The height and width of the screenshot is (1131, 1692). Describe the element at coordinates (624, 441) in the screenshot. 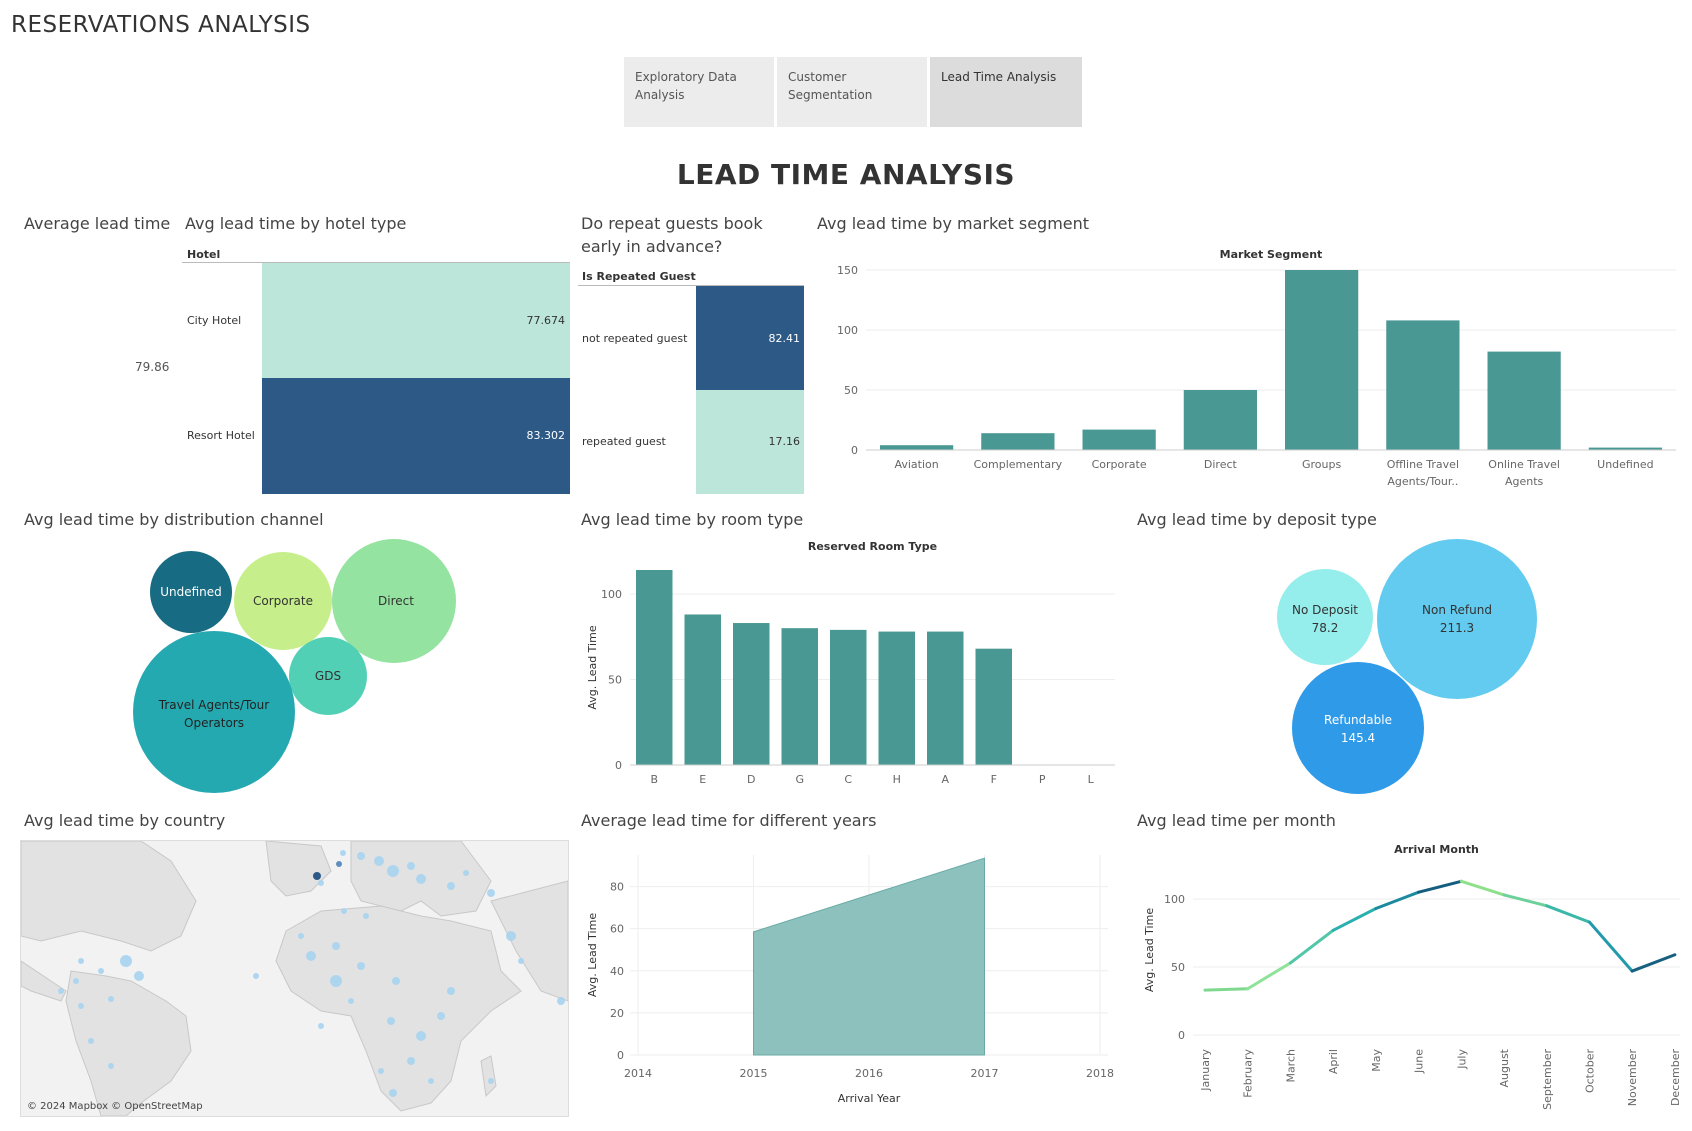

I see `repeated-label: repeated guest` at that location.